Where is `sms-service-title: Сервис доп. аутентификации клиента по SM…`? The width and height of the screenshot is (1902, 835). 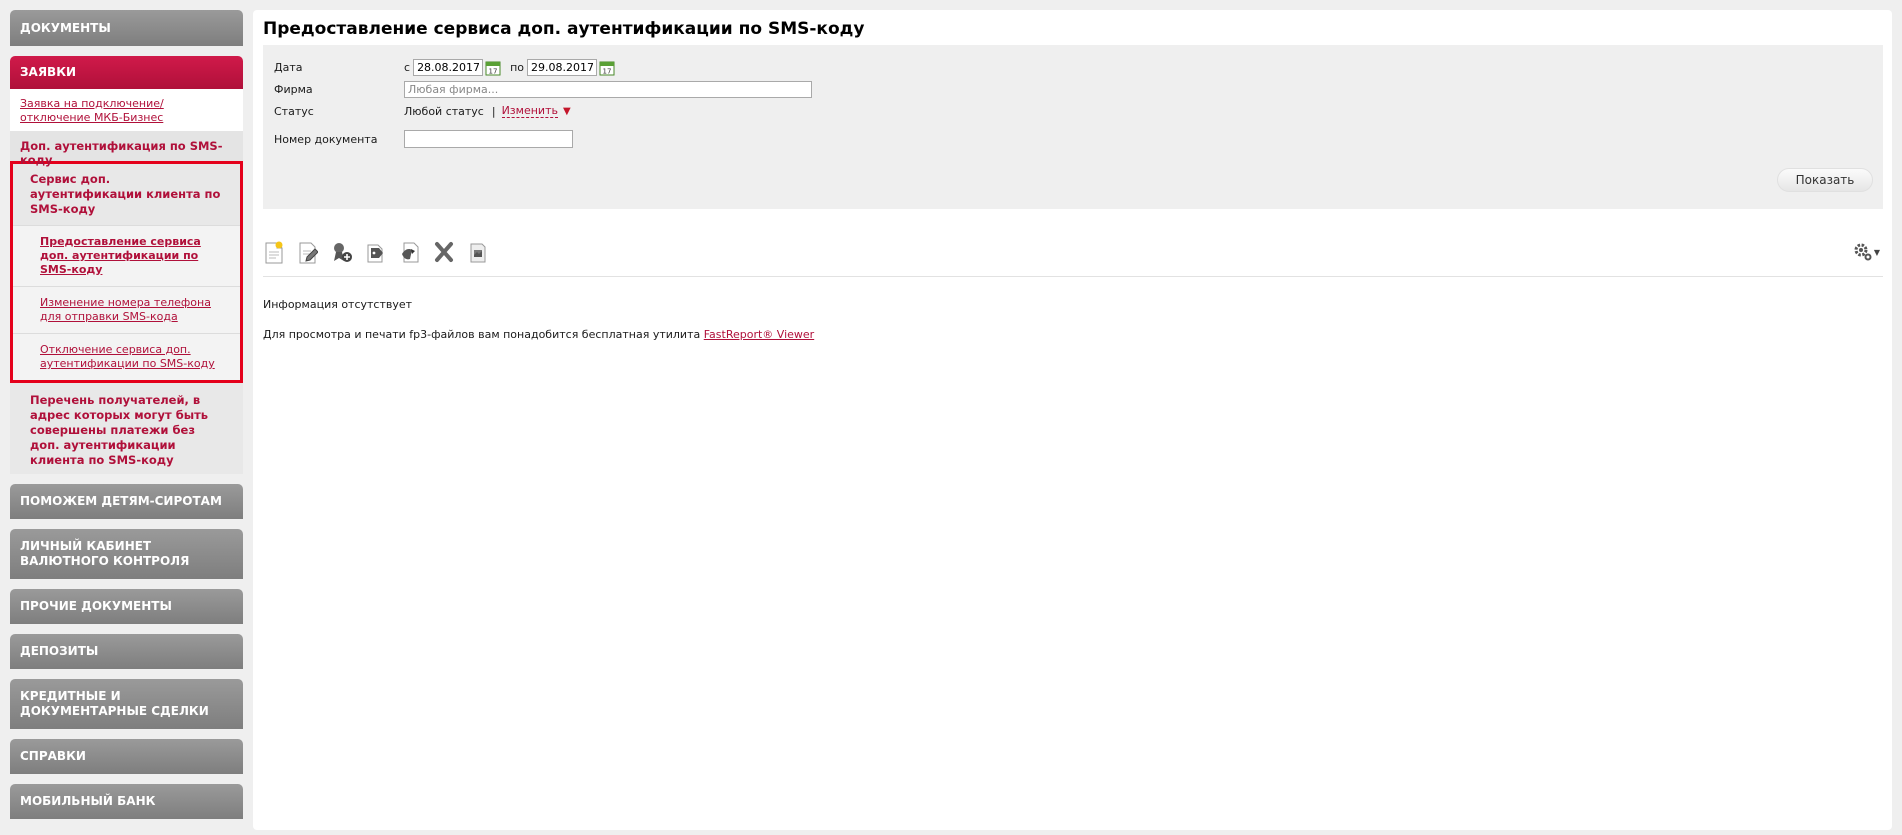
sms-service-title: Сервис доп. аутентификации клиента по SM… is located at coordinates (126, 194).